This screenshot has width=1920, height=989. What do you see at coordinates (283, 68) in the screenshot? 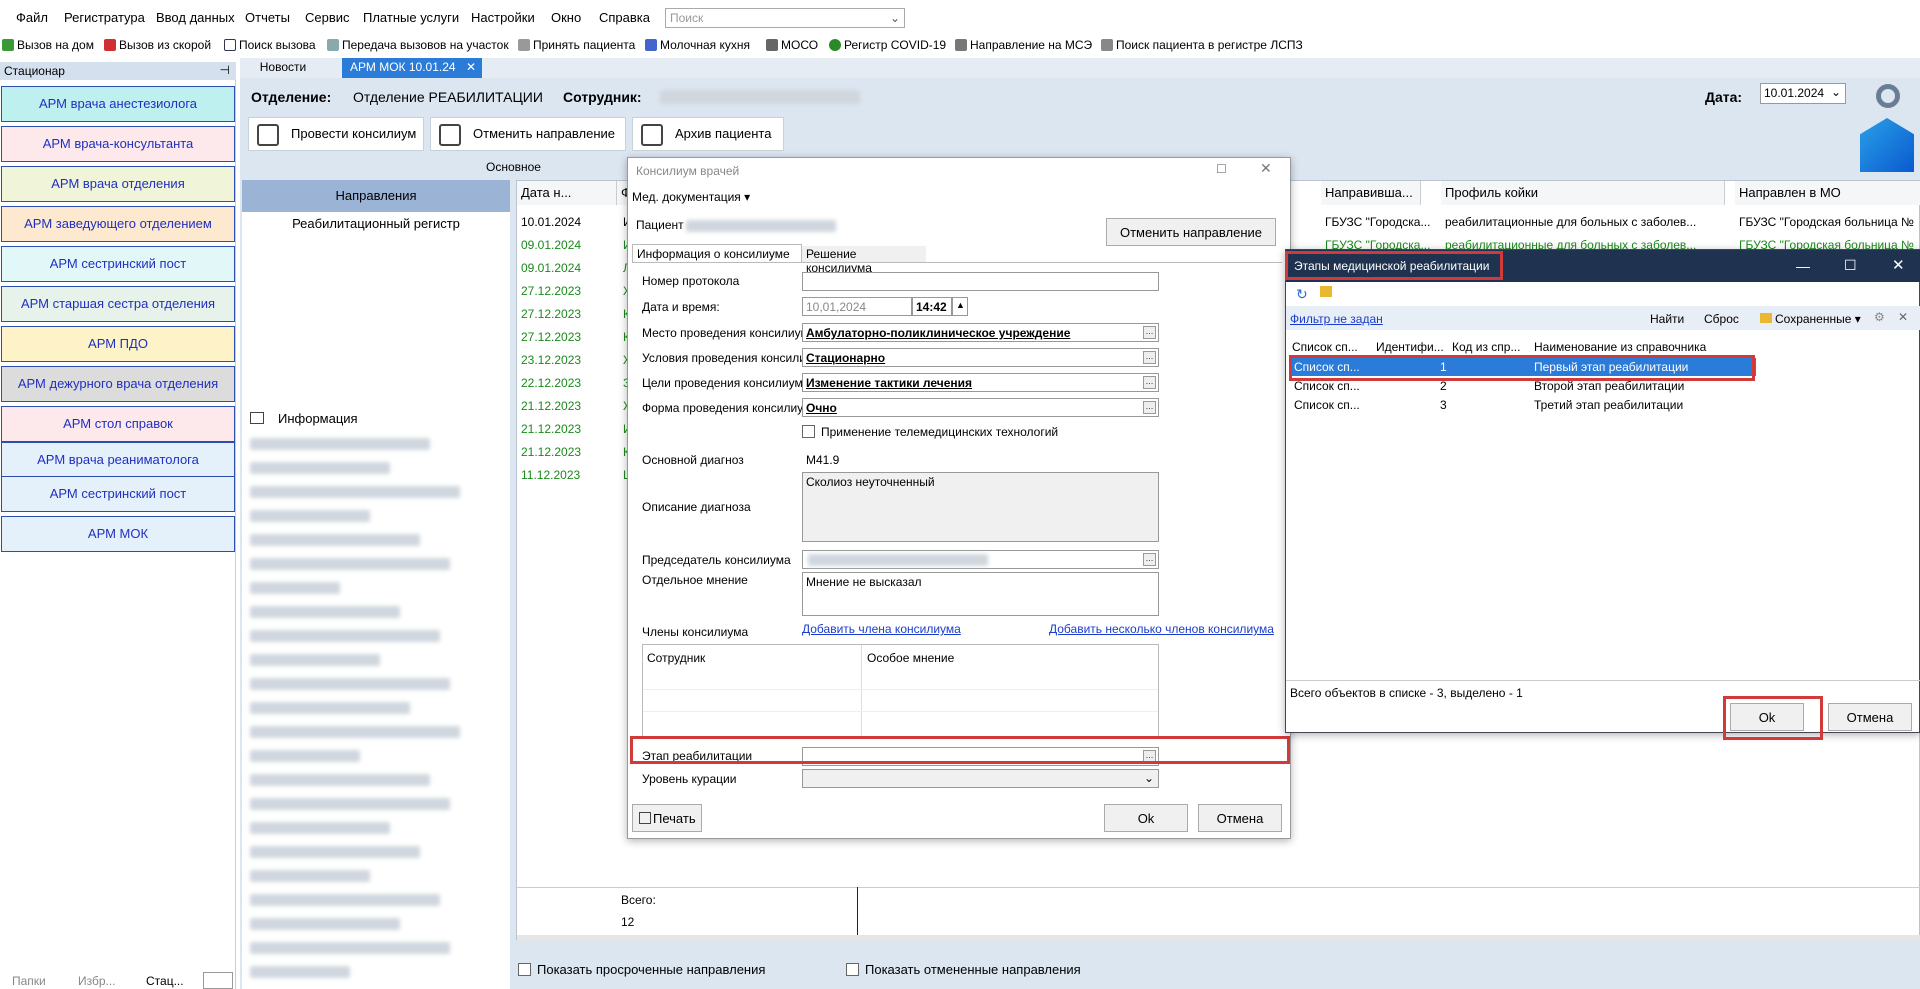
I see `tab-news: Новости` at bounding box center [283, 68].